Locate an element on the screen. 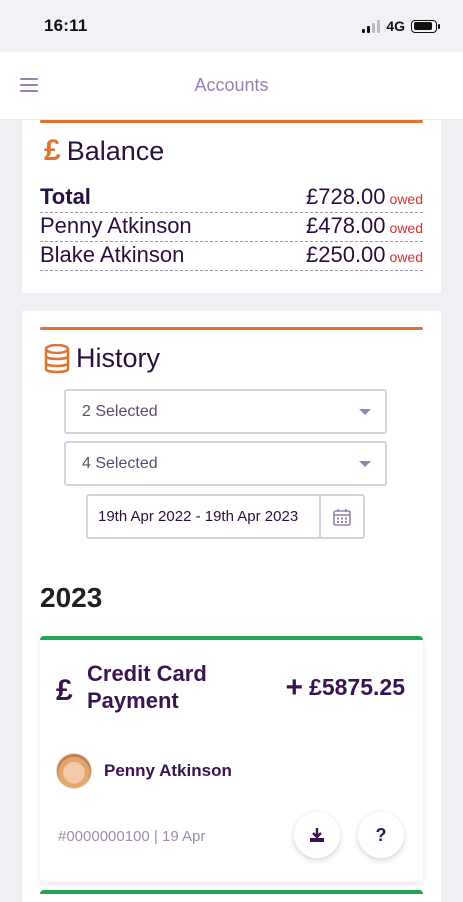 The image size is (463, 902). date-range-picker: 19th Apr 2022 - 19th Apr 2023 is located at coordinates (225, 516).